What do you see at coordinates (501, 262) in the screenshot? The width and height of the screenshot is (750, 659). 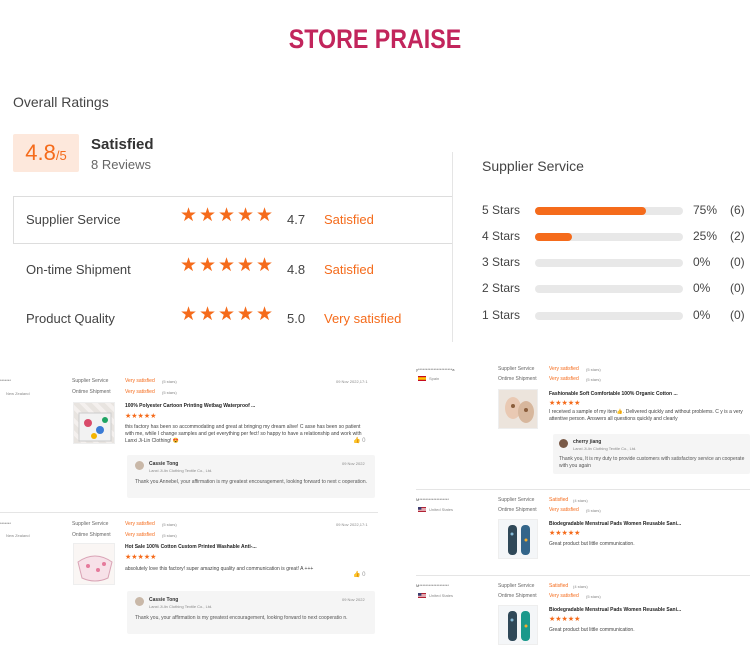 I see `distribution-label: 3 Stars` at bounding box center [501, 262].